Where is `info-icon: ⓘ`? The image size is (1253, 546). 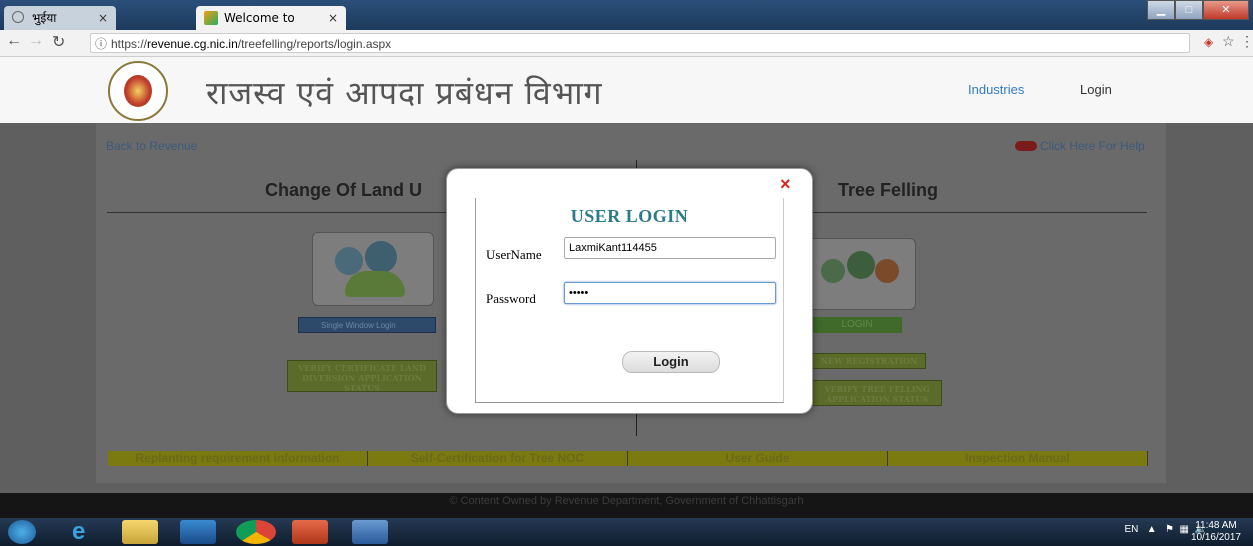 info-icon: ⓘ is located at coordinates (101, 44).